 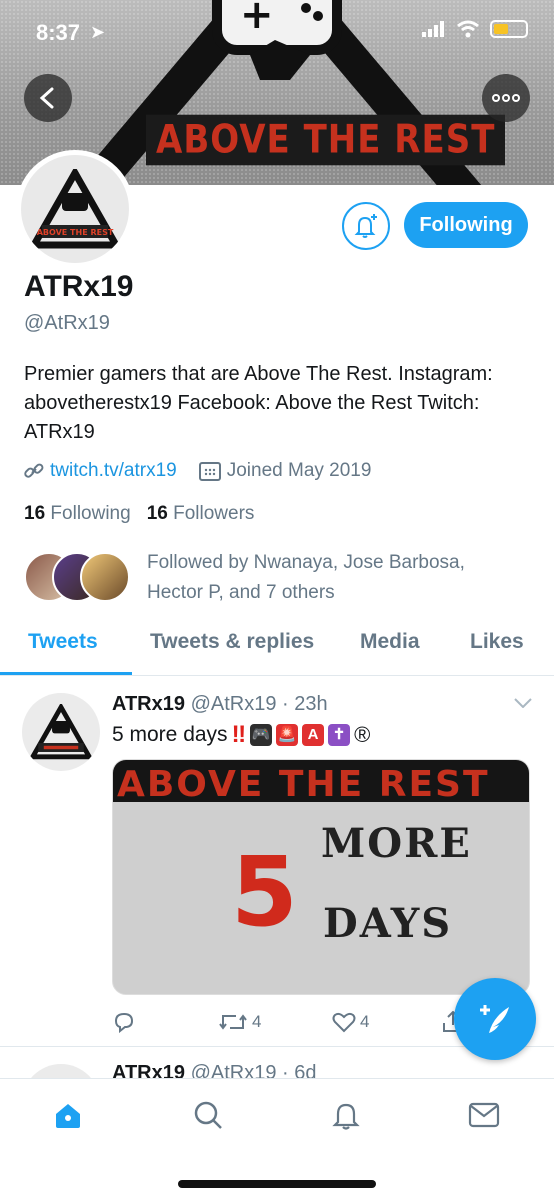 I want to click on messages-tab, so click(x=484, y=1115).